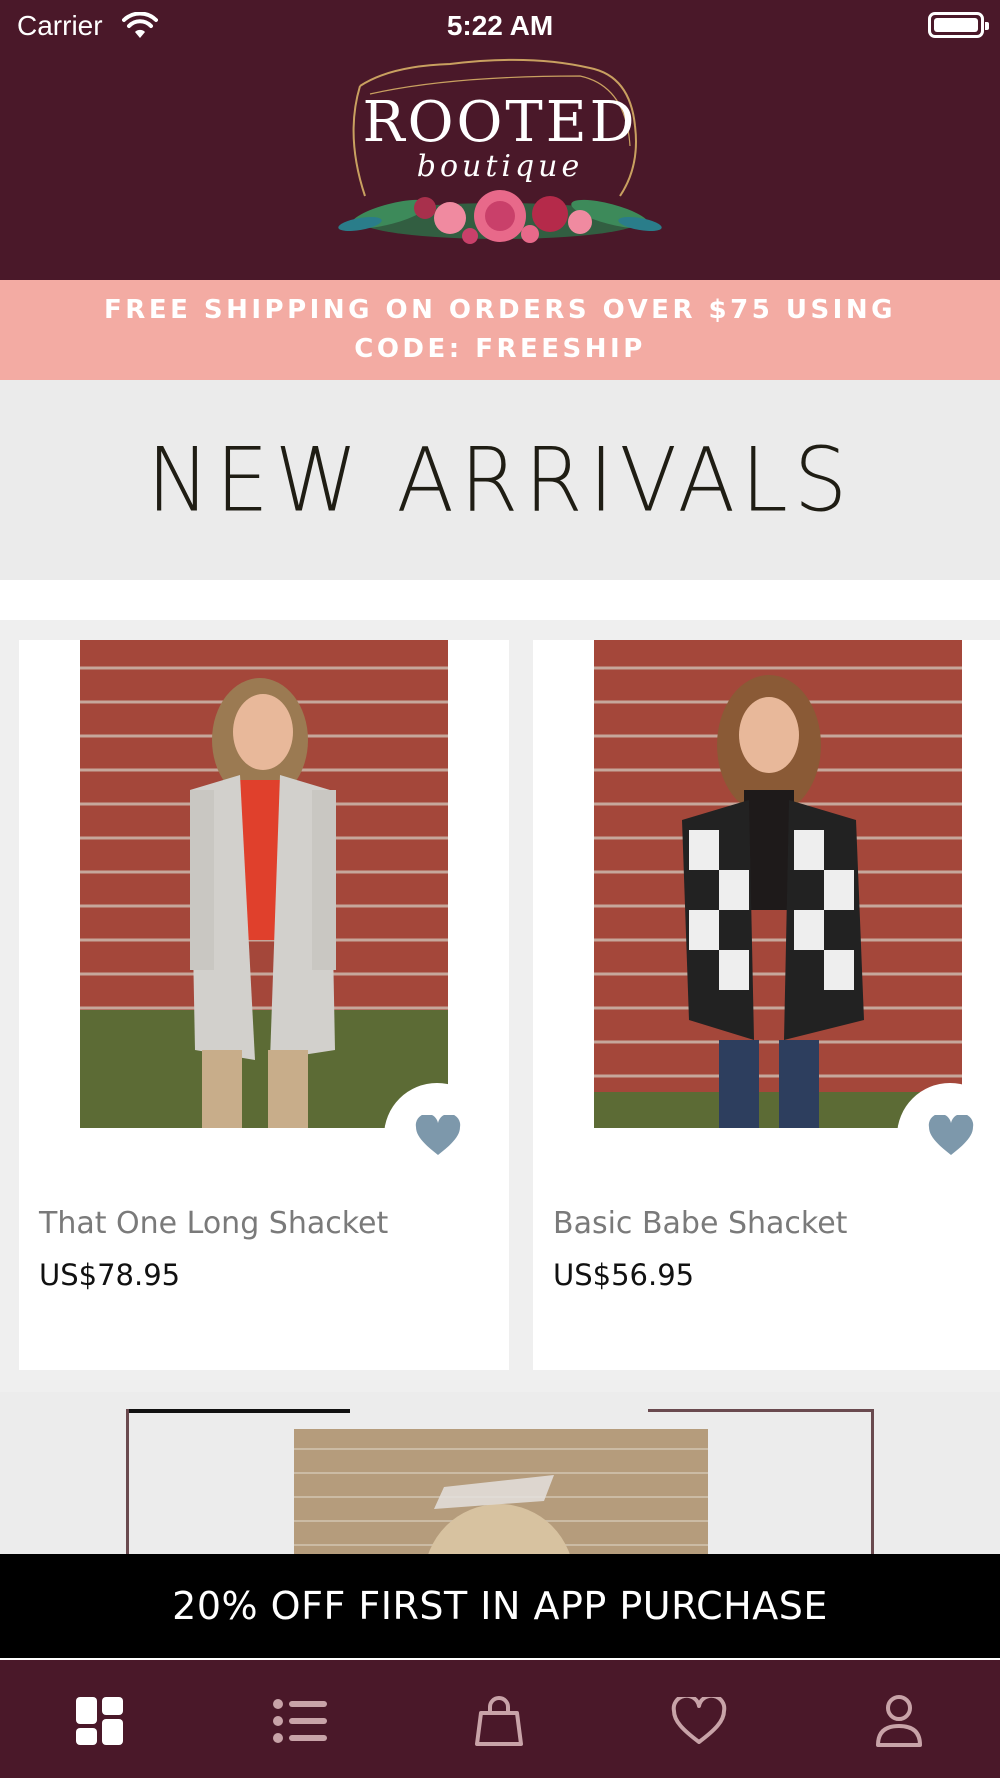  I want to click on frame-right-line, so click(872, 1481).